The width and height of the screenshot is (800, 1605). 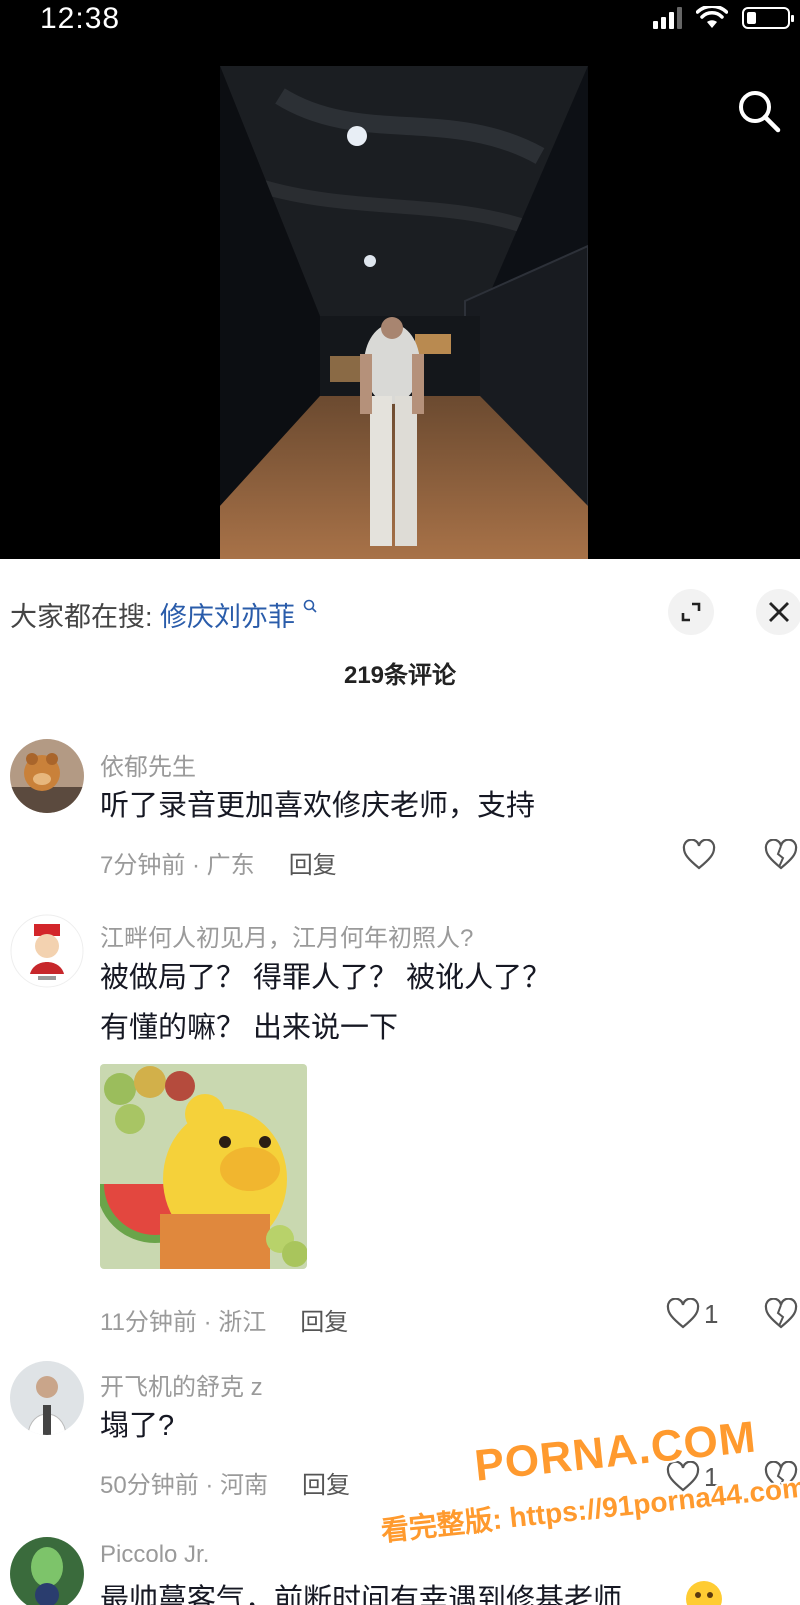 I want to click on comment-meta: 50分钟前 · 河南 回复, so click(x=225, y=1482).